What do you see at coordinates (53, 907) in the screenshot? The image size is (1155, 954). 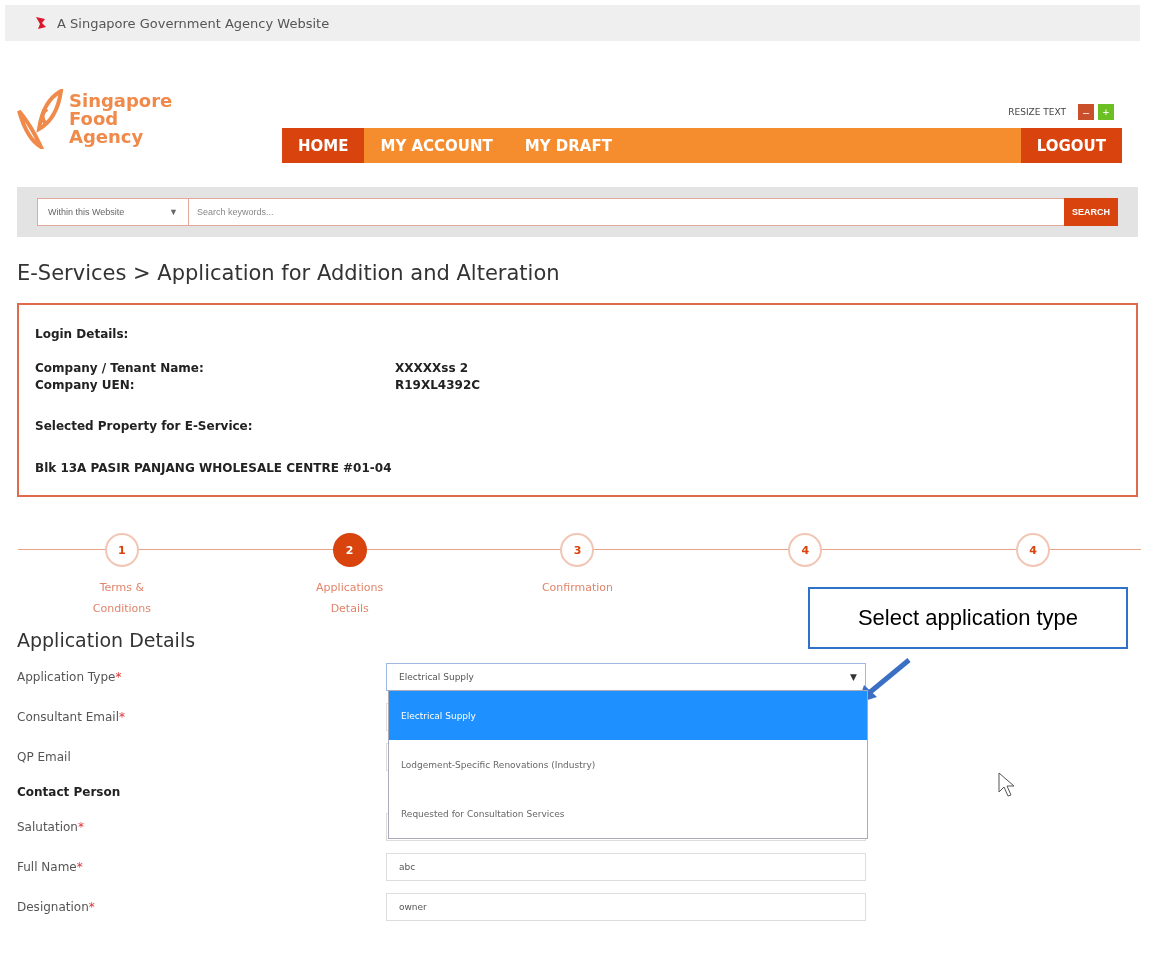 I see `field-label: Designation` at bounding box center [53, 907].